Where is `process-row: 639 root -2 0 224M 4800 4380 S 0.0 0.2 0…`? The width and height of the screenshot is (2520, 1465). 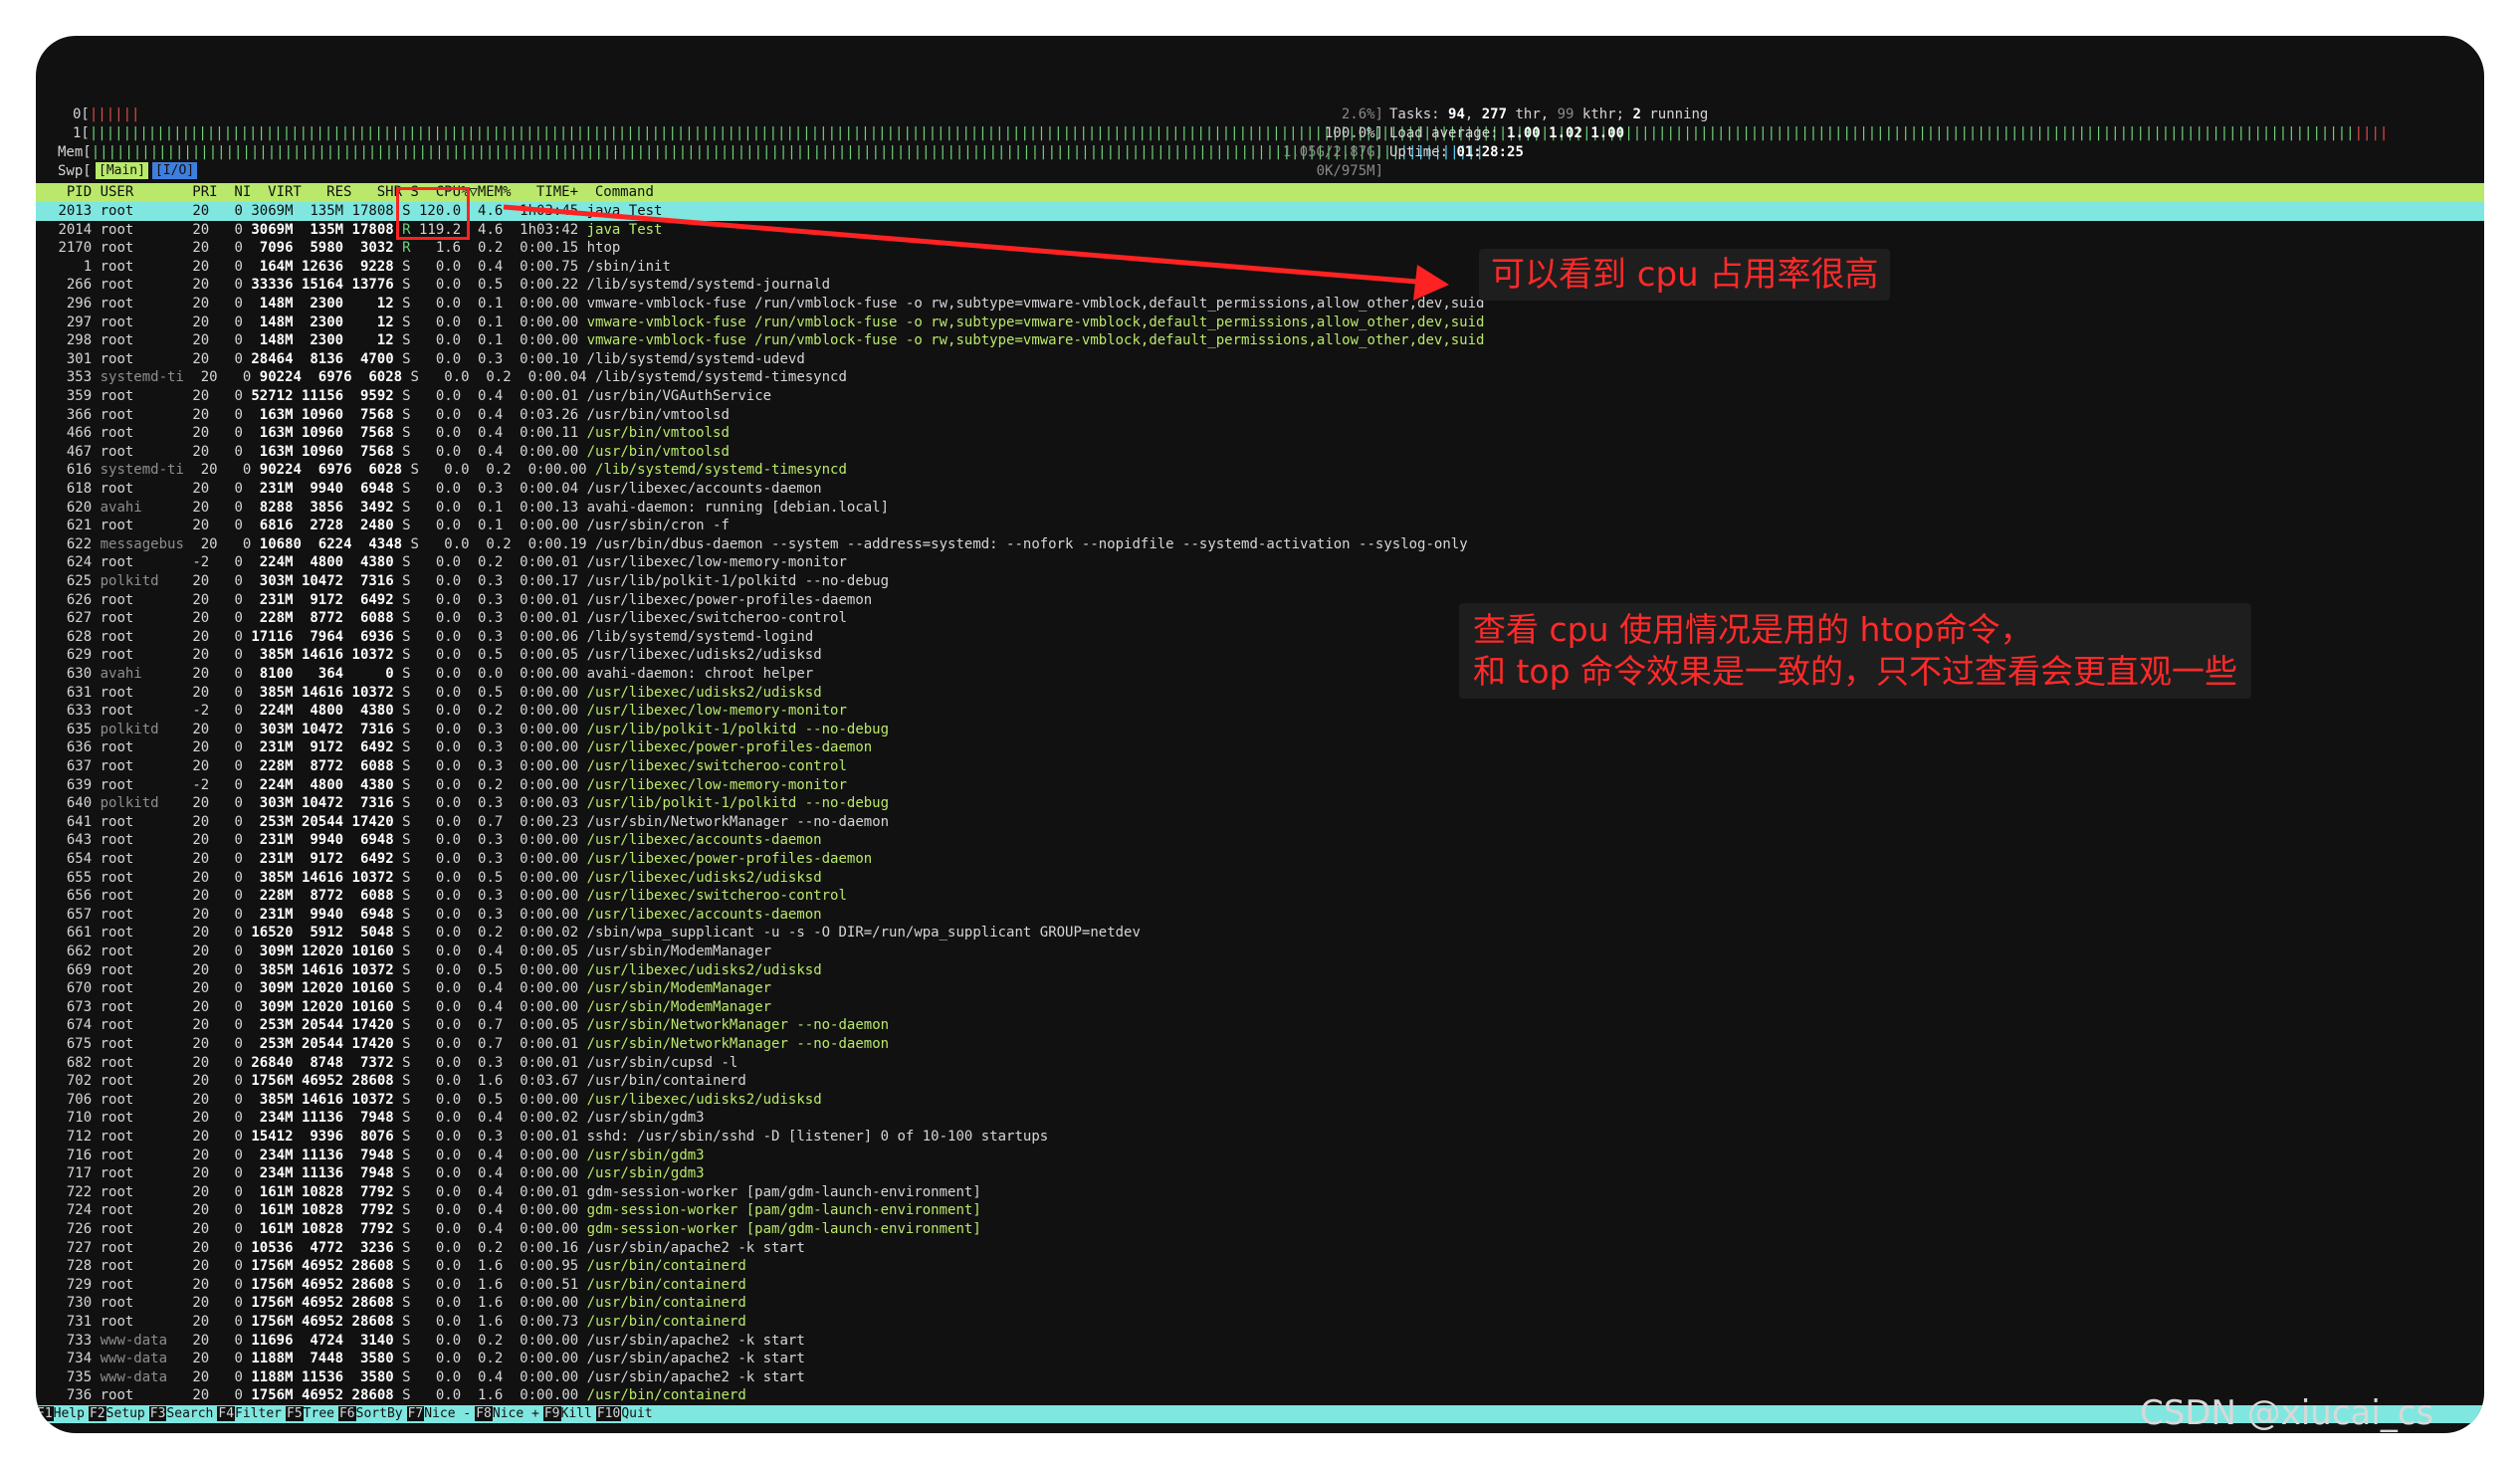
process-row: 639 root -2 0 224M 4800 4380 S 0.0 0.2 0… is located at coordinates (1260, 786).